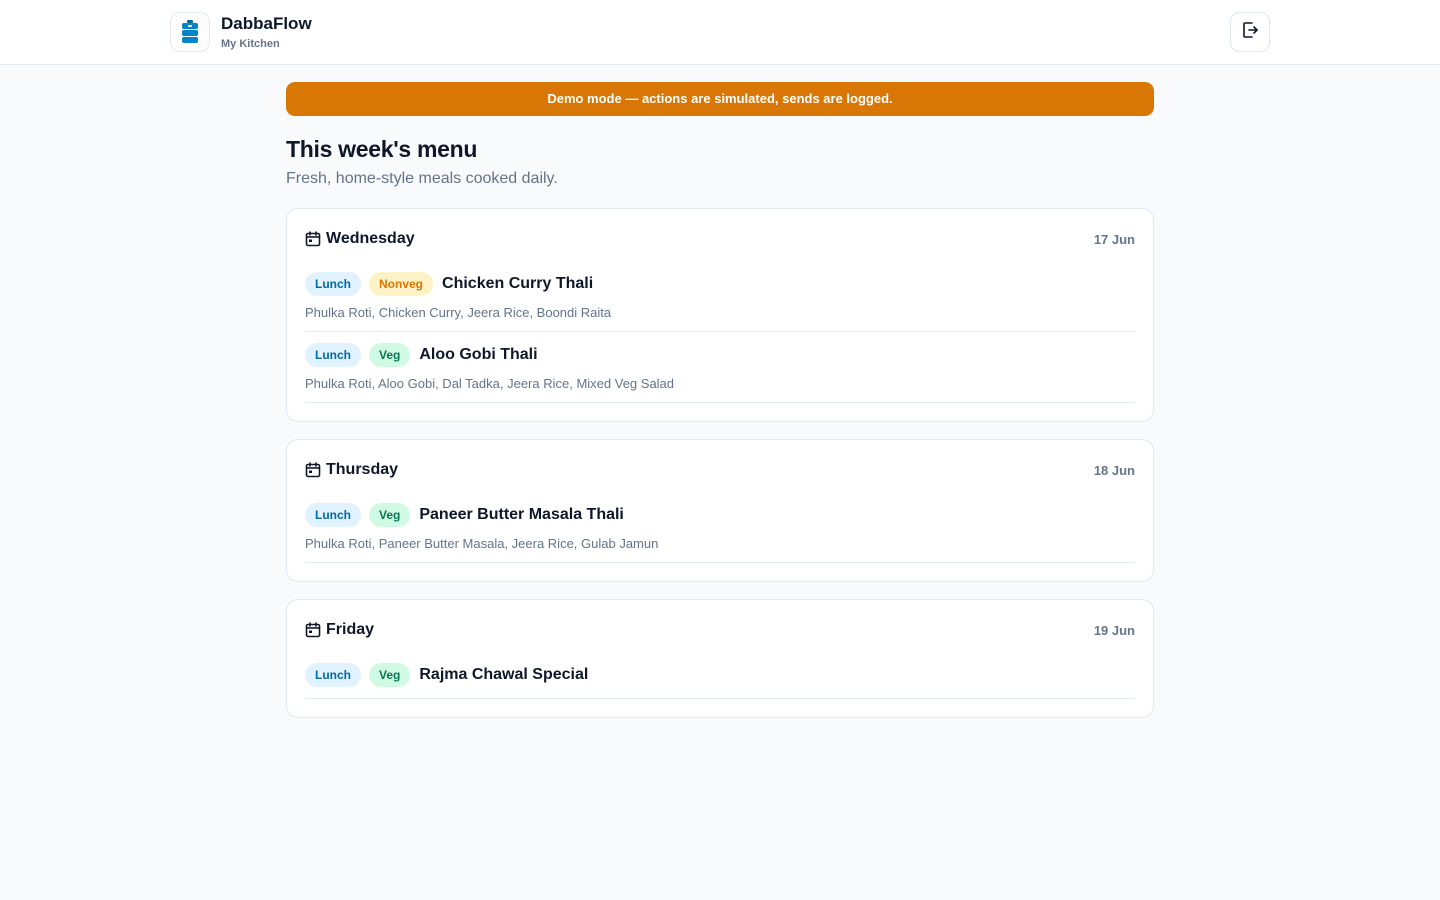  Describe the element at coordinates (478, 354) in the screenshot. I see `meal-name: Aloo Gobi Thali` at that location.